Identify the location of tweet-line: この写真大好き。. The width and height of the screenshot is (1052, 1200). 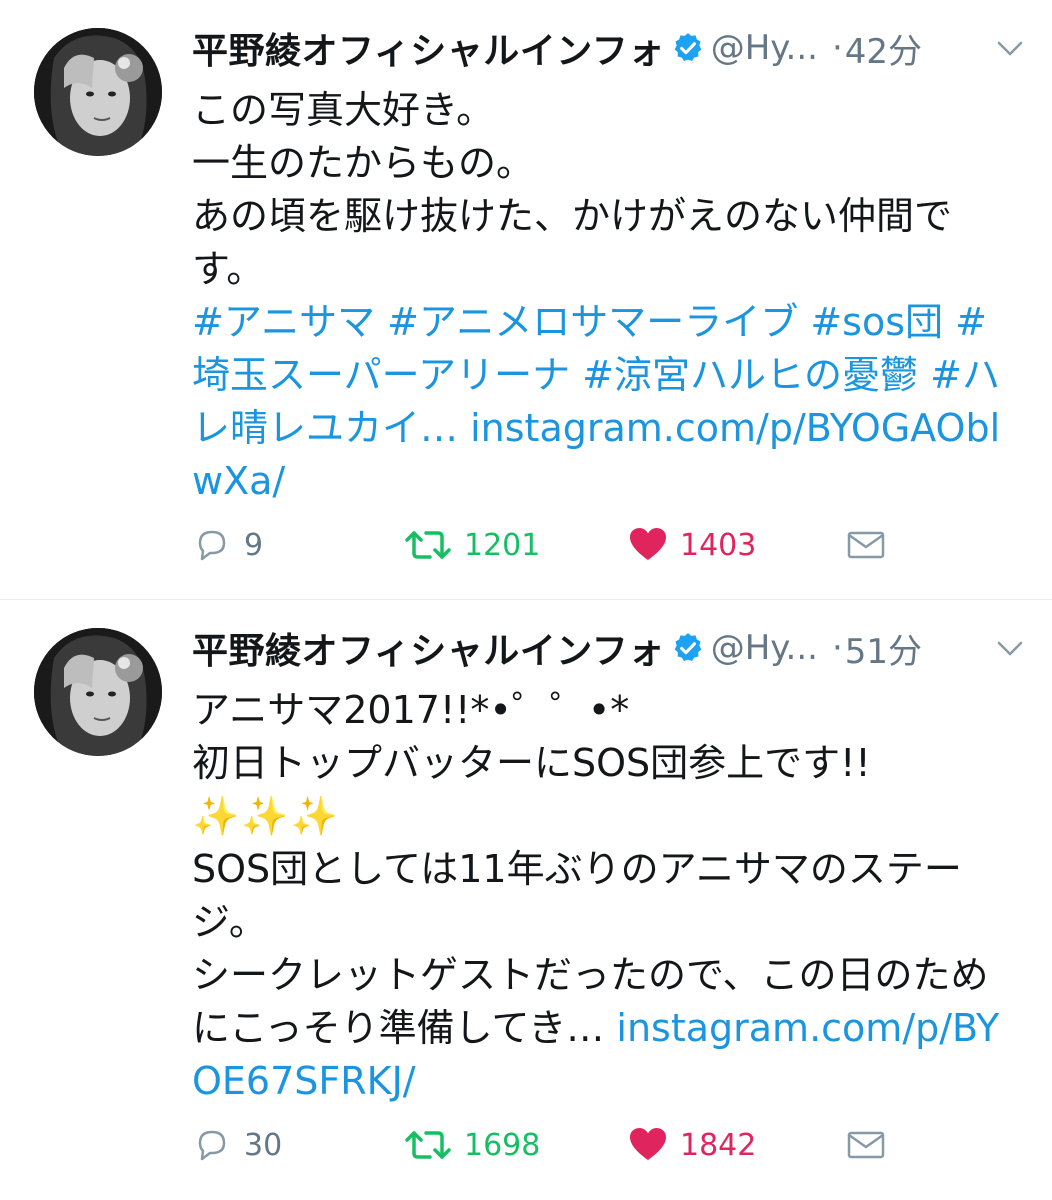
(343, 110).